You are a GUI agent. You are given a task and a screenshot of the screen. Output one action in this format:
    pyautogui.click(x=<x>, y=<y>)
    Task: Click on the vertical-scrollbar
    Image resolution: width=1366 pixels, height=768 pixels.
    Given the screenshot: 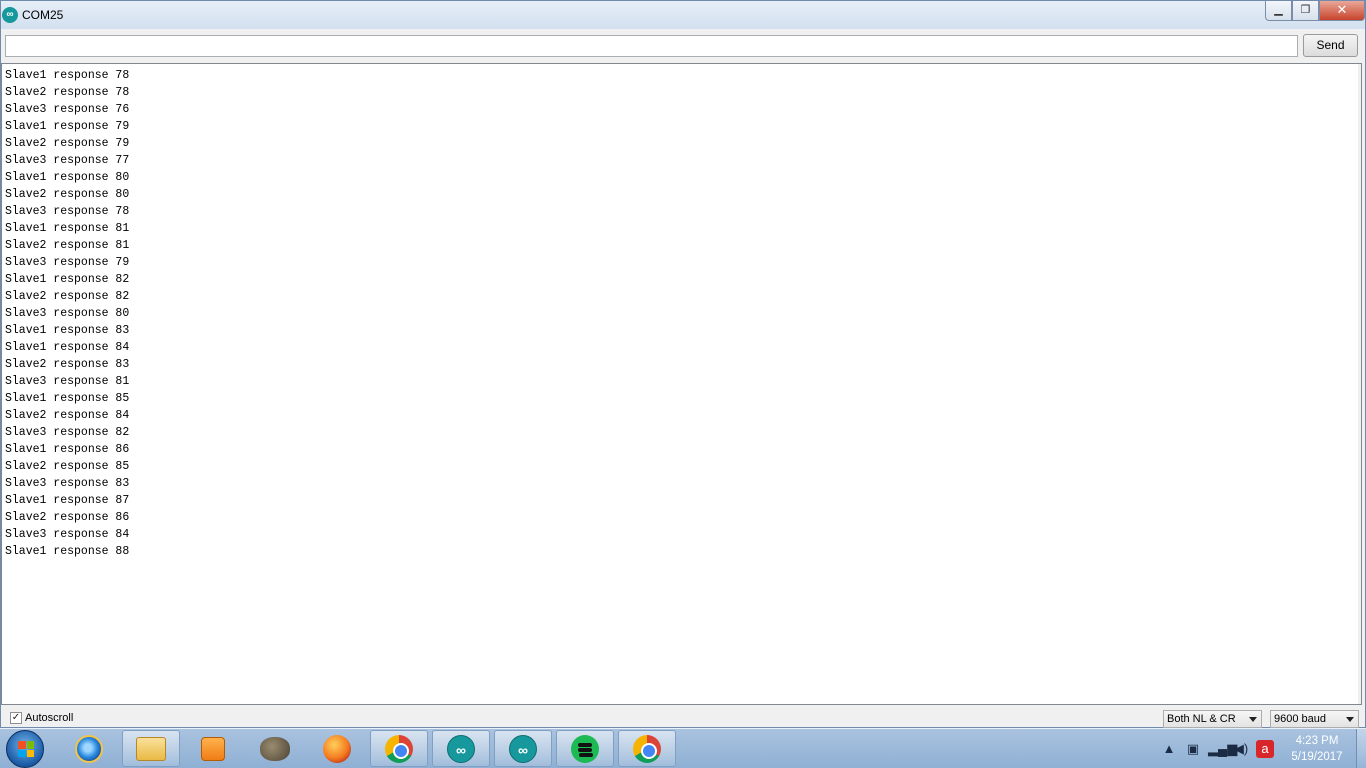 What is the action you would take?
    pyautogui.click(x=1359, y=384)
    